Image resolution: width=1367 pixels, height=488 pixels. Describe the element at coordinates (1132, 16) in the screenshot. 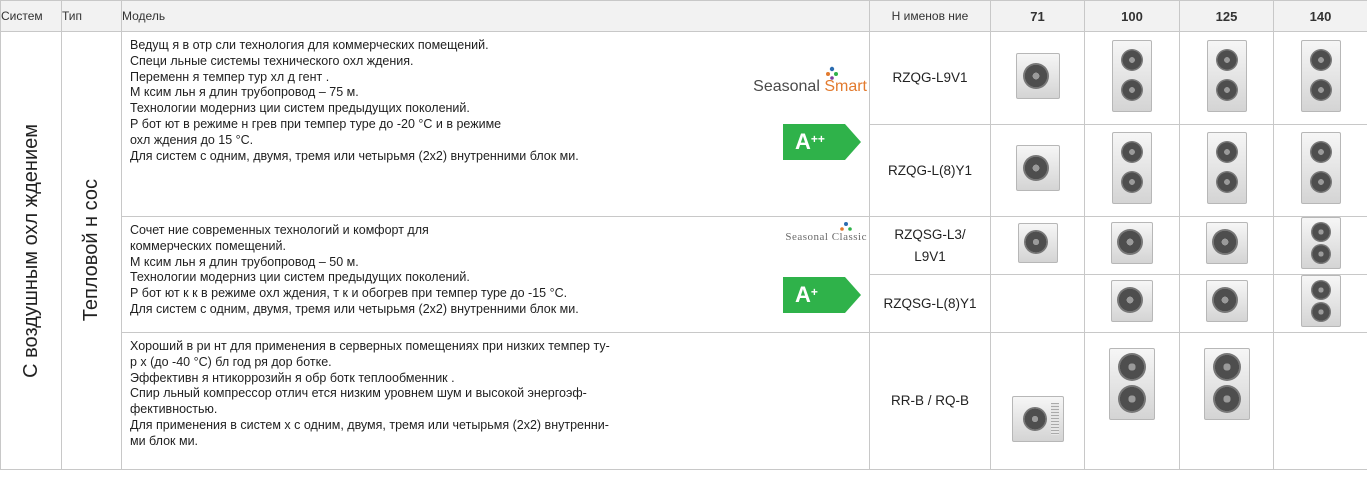

I see `header-capacity-100: 100` at that location.